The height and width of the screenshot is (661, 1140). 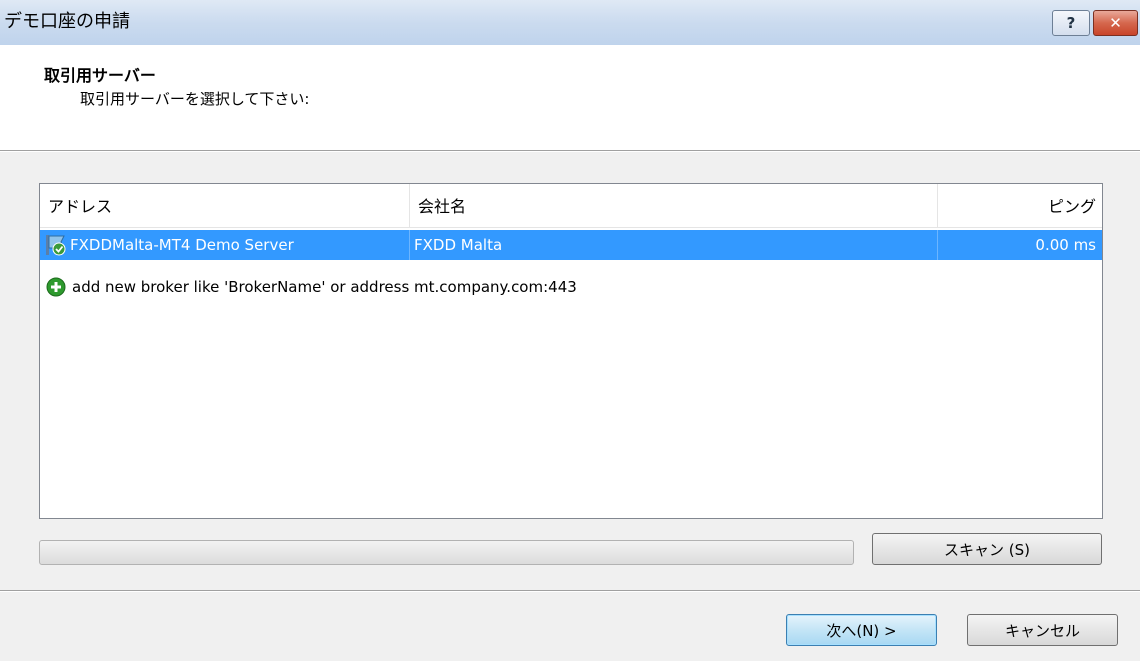 What do you see at coordinates (570, 151) in the screenshot?
I see `header-divider` at bounding box center [570, 151].